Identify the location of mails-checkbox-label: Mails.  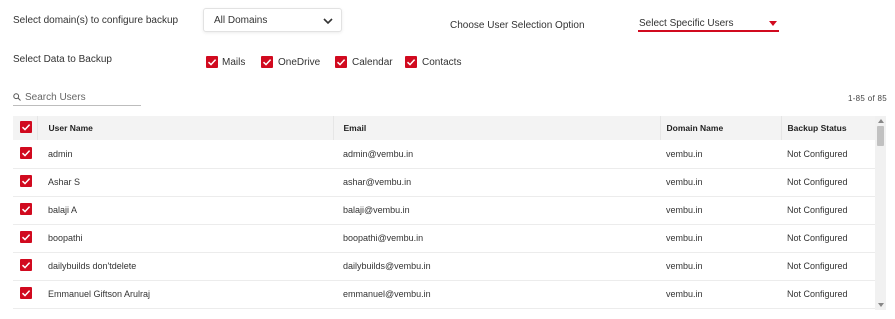
(233, 62).